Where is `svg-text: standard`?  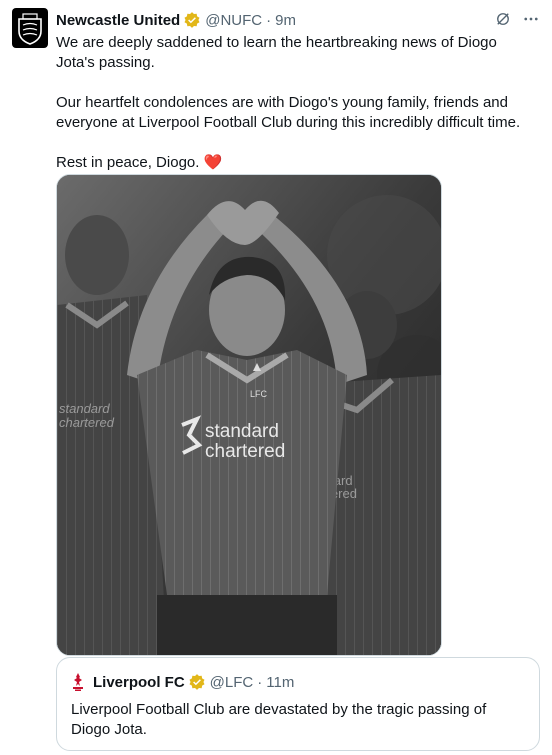
svg-text: standard is located at coordinates (84, 408).